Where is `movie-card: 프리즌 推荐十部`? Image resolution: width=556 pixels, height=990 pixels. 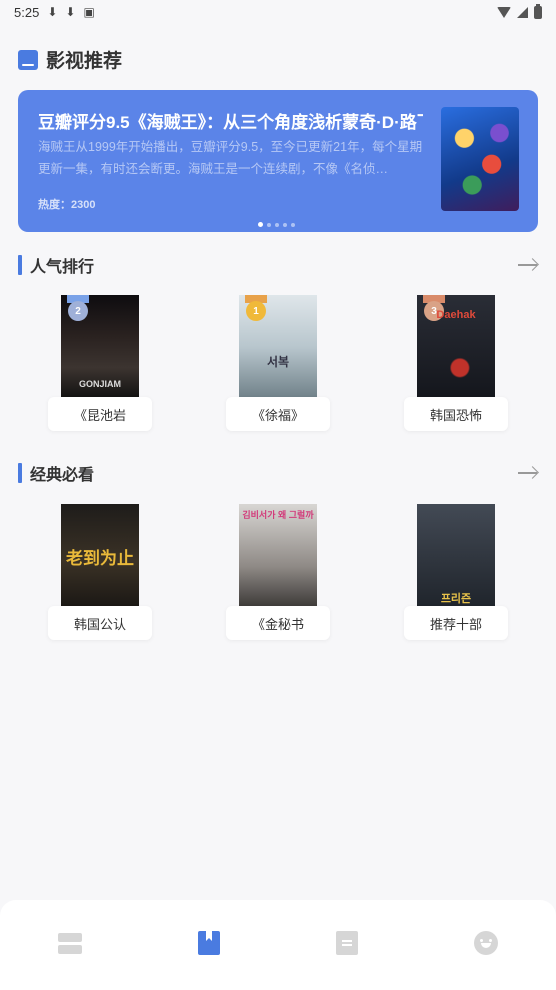 movie-card: 프리즌 推荐十部 is located at coordinates (456, 574).